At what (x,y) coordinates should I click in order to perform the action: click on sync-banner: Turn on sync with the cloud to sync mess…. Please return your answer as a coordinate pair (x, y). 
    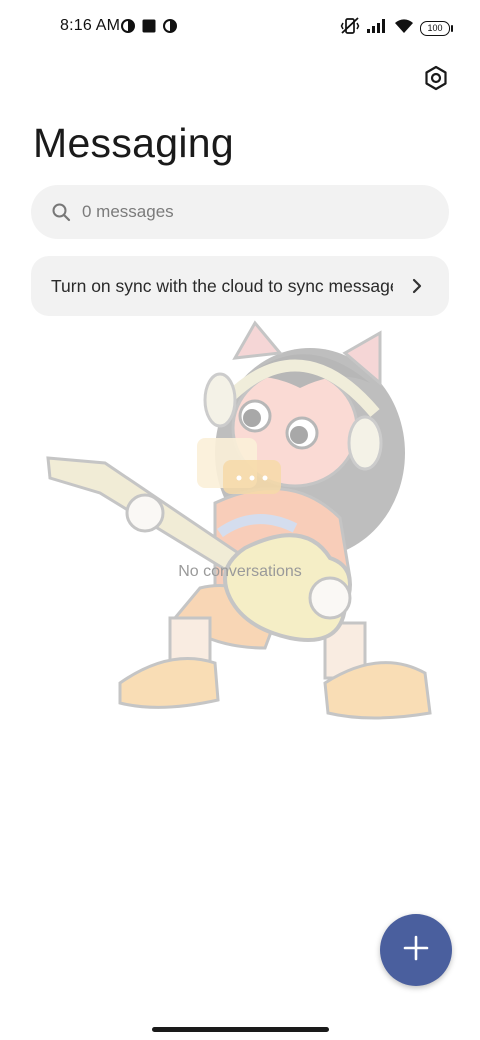
    Looking at the image, I should click on (240, 286).